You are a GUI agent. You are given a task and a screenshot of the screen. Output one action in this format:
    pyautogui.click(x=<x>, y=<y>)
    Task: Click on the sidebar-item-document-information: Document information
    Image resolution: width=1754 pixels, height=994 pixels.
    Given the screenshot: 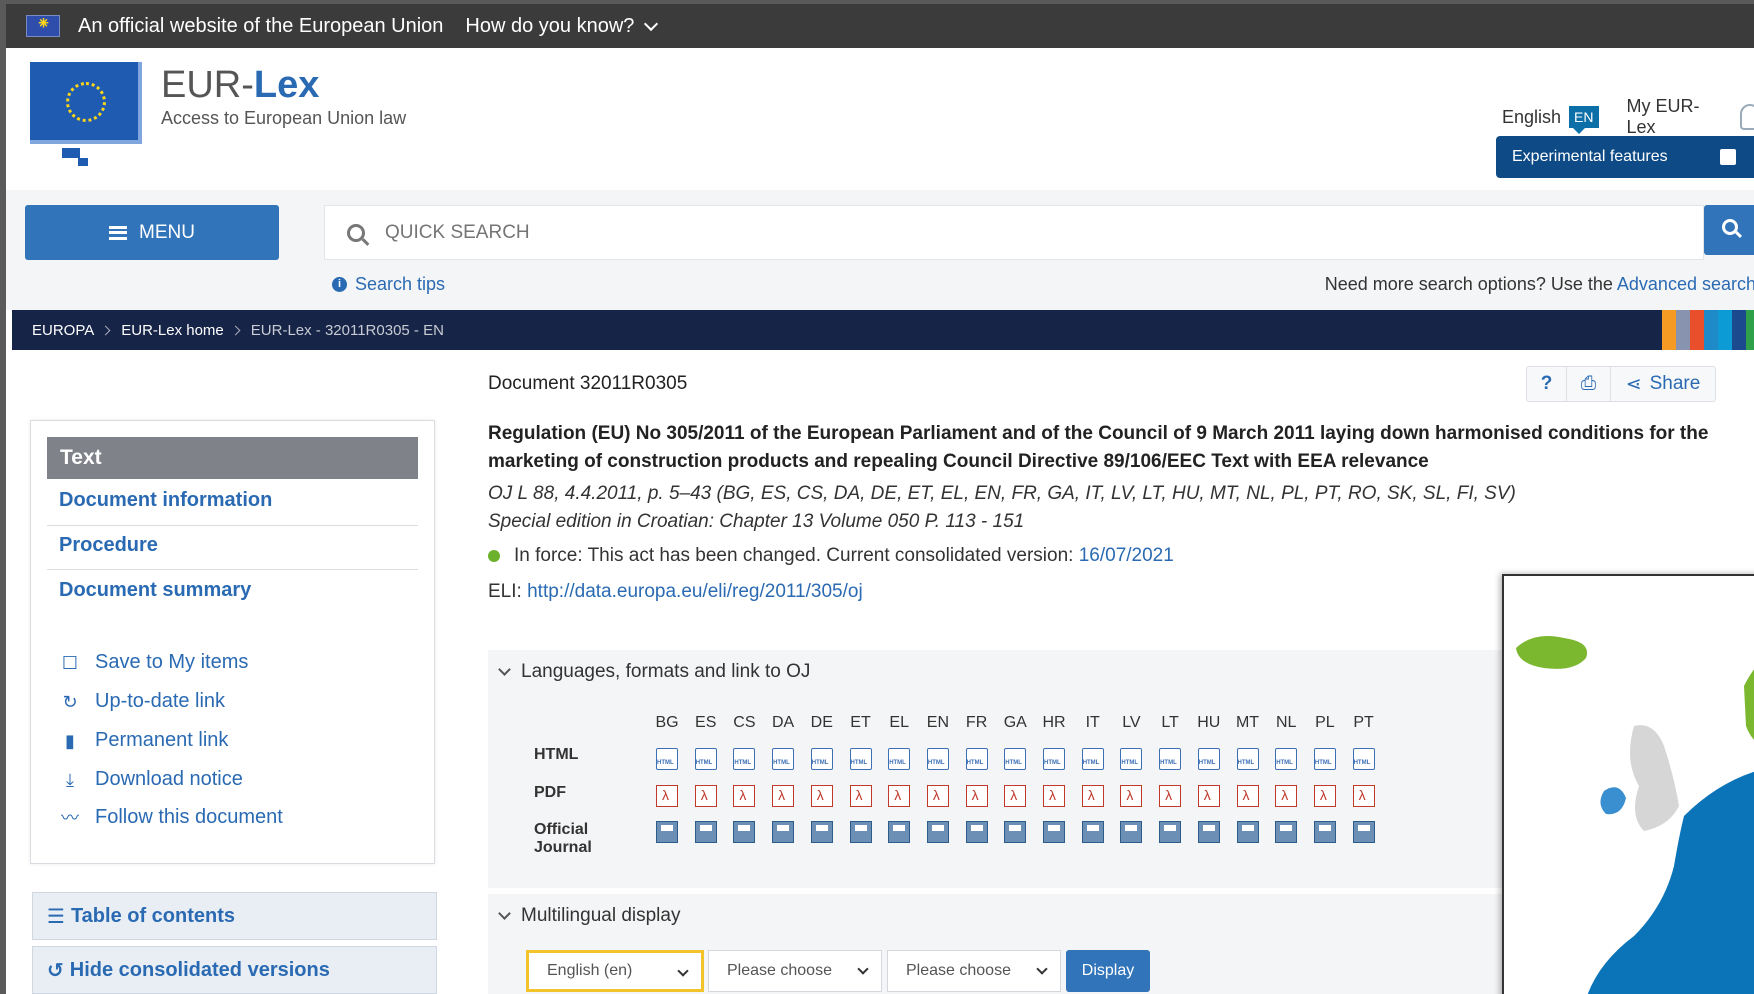 What is the action you would take?
    pyautogui.click(x=165, y=500)
    